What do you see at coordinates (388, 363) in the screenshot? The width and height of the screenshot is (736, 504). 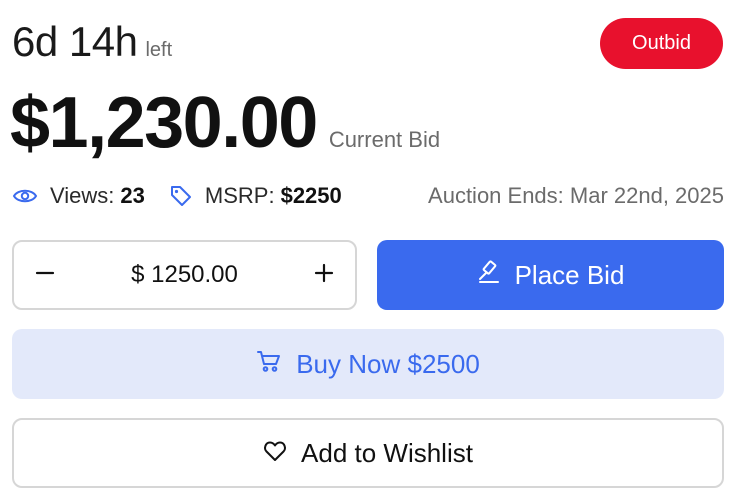 I see `buy-now-label: Buy Now $2500` at bounding box center [388, 363].